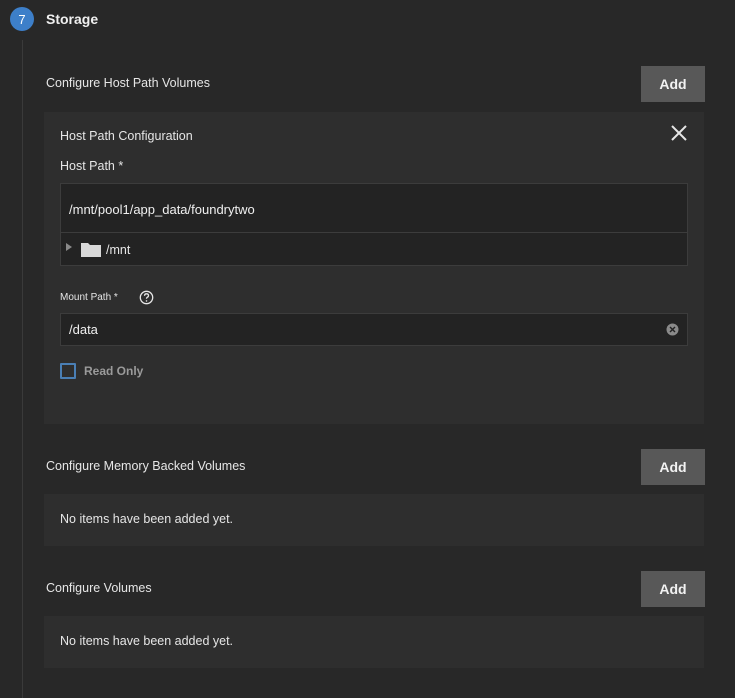 Image resolution: width=735 pixels, height=698 pixels. What do you see at coordinates (91, 250) in the screenshot?
I see `folder-icon` at bounding box center [91, 250].